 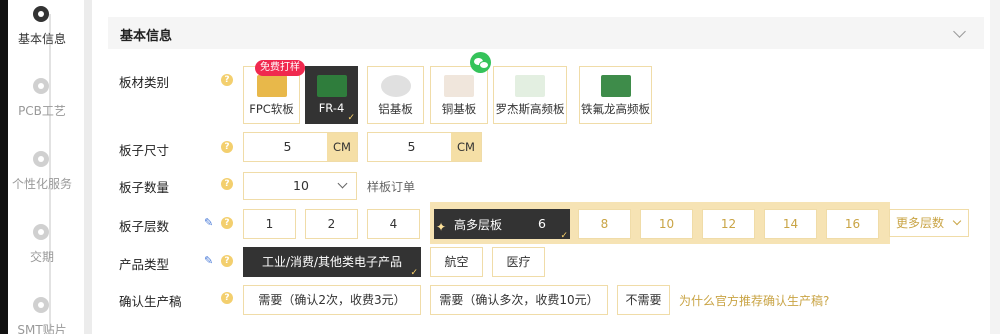 I want to click on material-label: FPC软板, so click(x=271, y=109).